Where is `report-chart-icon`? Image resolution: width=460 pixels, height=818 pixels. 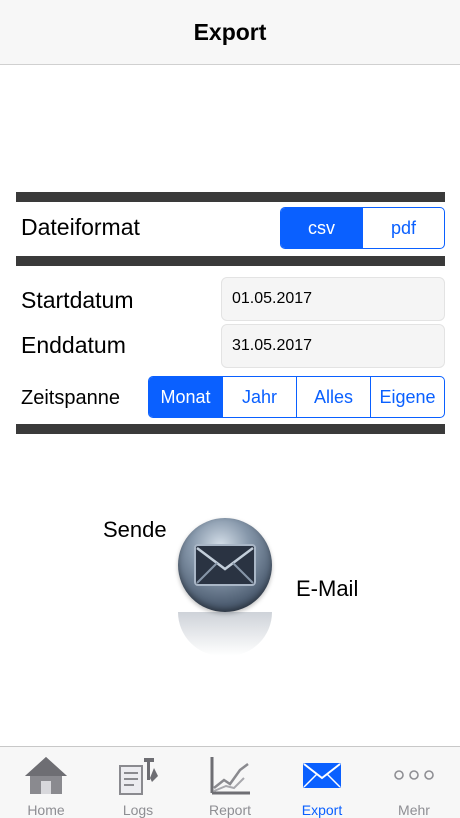
report-chart-icon is located at coordinates (230, 774).